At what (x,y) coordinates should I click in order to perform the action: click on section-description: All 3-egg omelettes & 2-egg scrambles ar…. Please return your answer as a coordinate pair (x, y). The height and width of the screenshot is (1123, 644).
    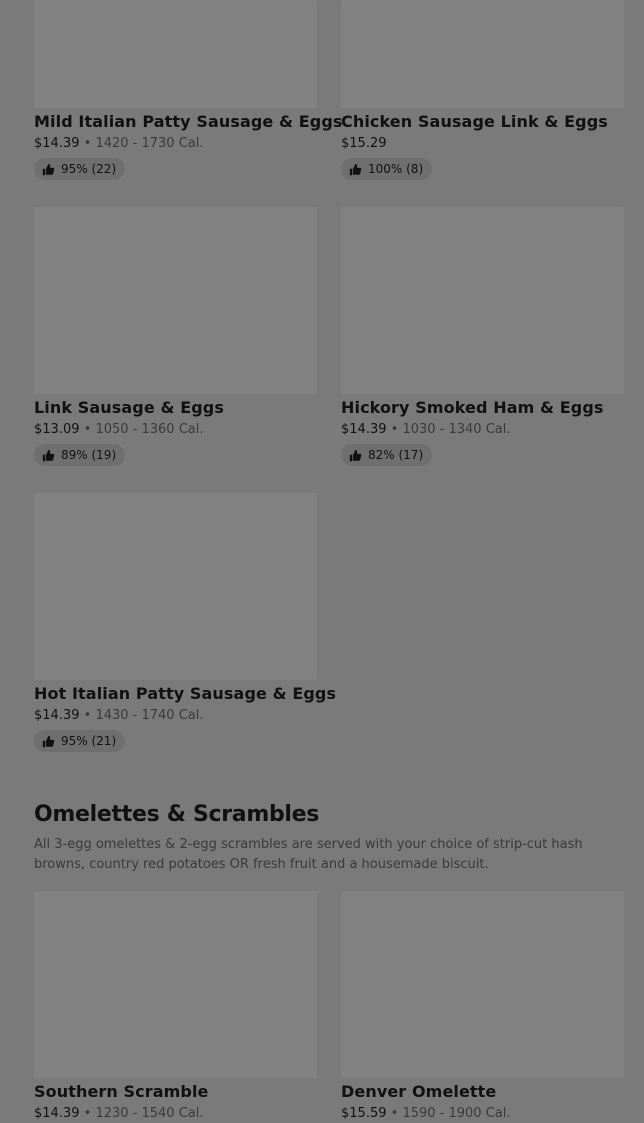
    Looking at the image, I should click on (308, 854).